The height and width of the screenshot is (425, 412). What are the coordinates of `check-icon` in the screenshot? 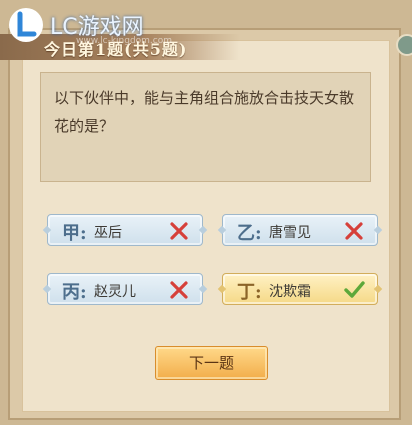 It's located at (354, 289).